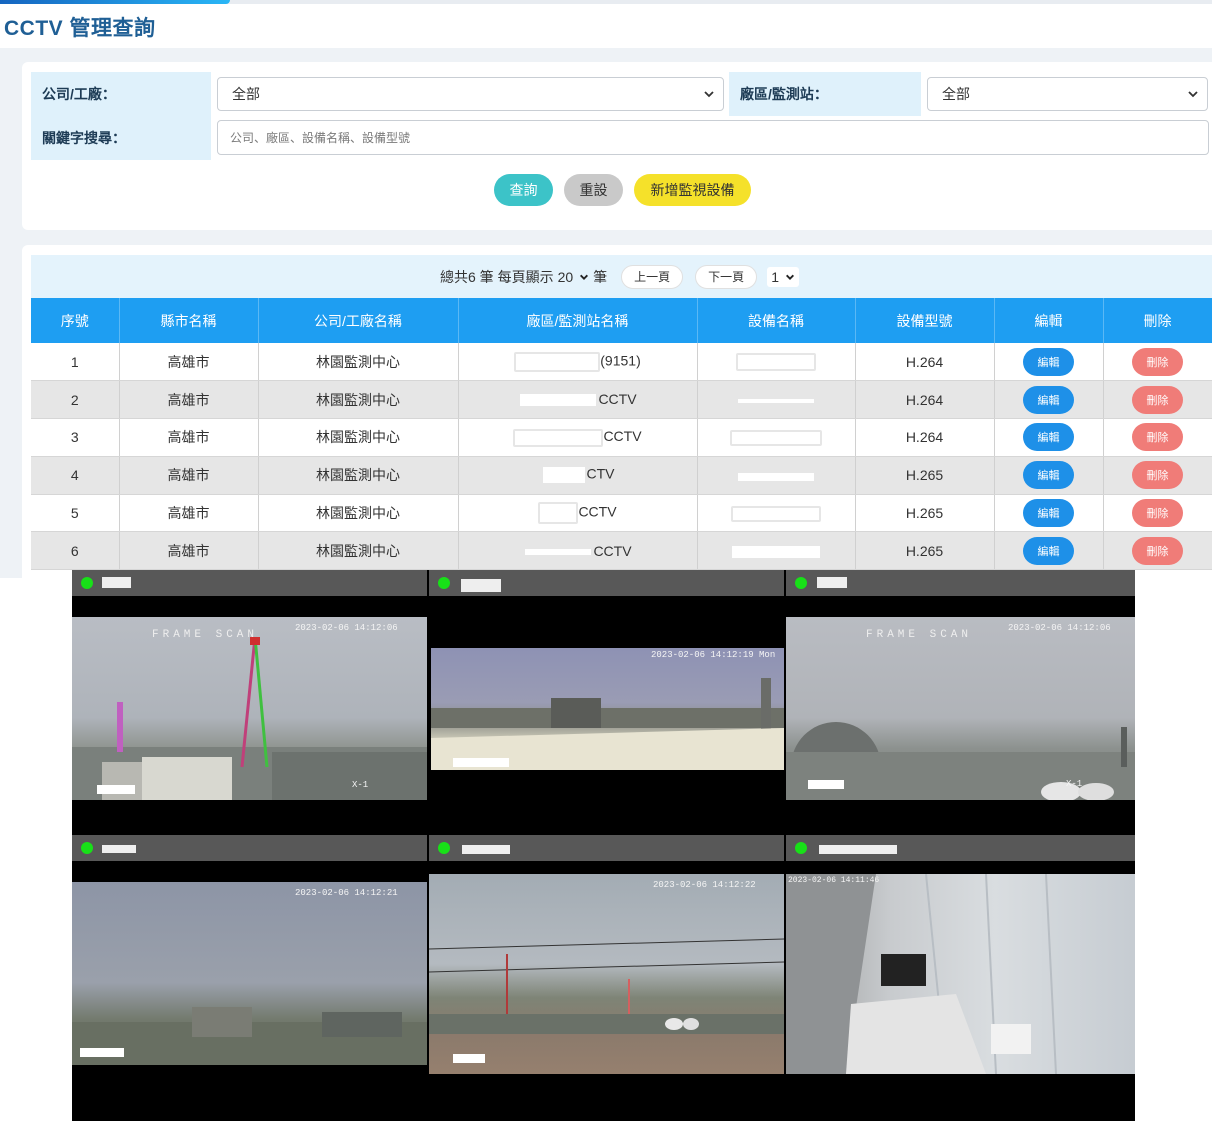 The width and height of the screenshot is (1212, 1125). What do you see at coordinates (593, 190) in the screenshot?
I see `reset-button: 重設` at bounding box center [593, 190].